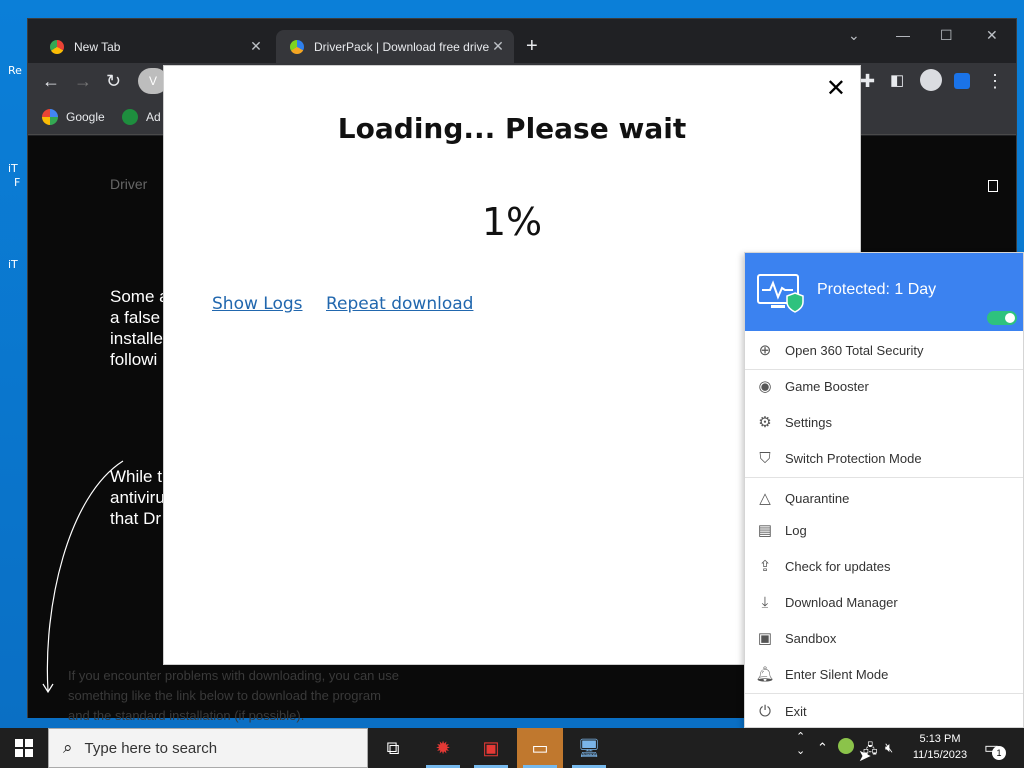 The width and height of the screenshot is (1024, 768). Describe the element at coordinates (68, 747) in the screenshot. I see `search-icon: ⌕` at that location.